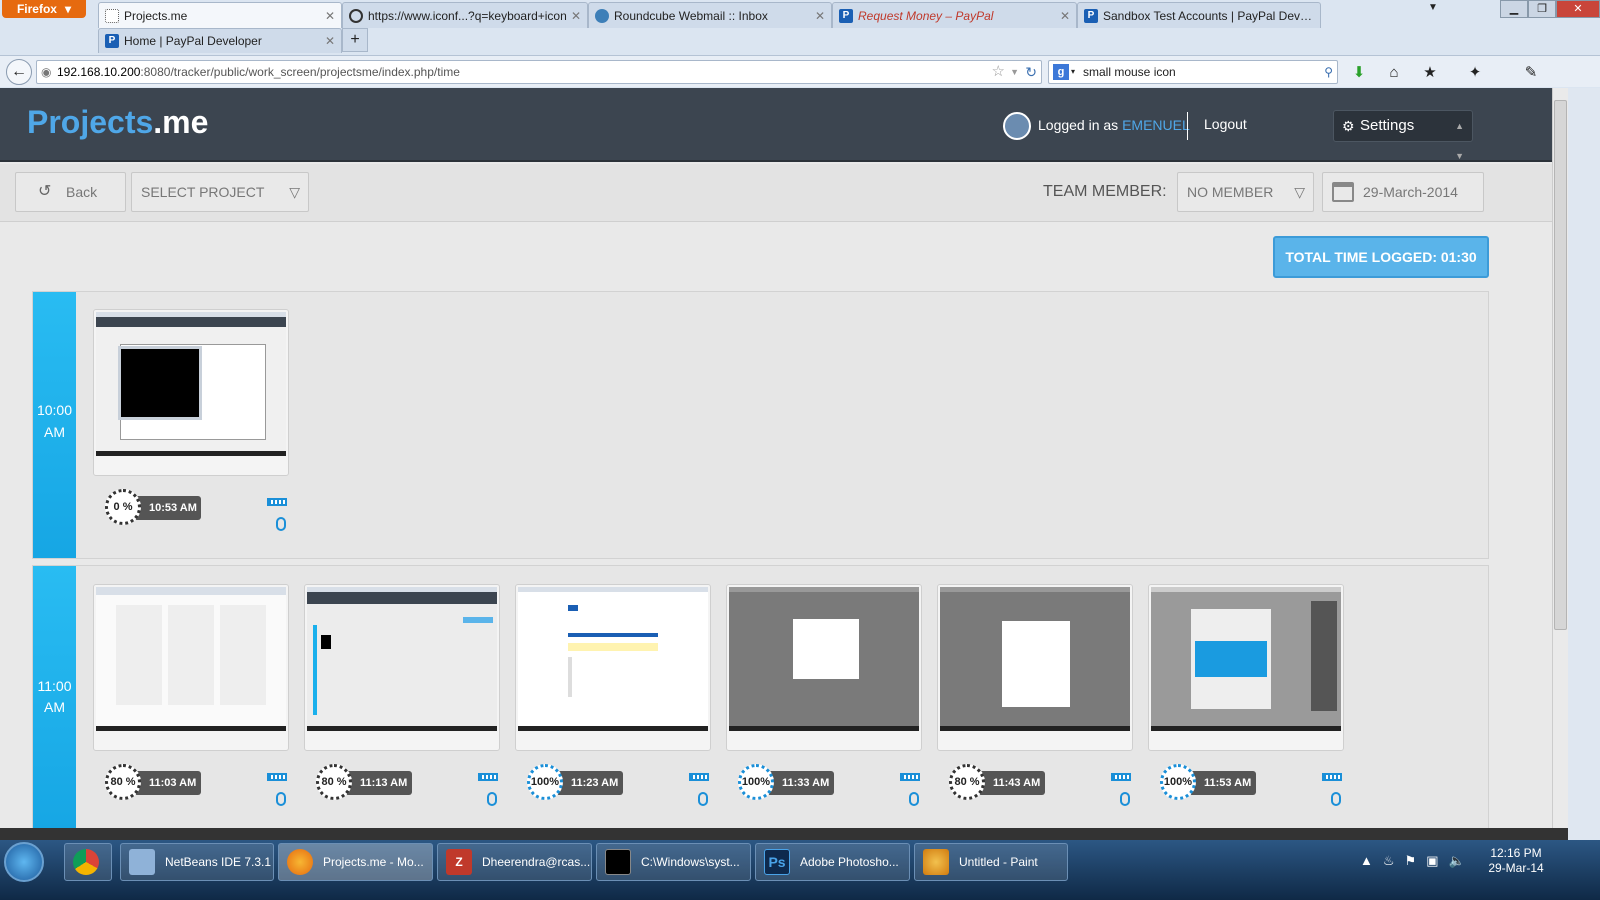 The height and width of the screenshot is (900, 1600). What do you see at coordinates (54, 698) in the screenshot?
I see `hour-label: 11:00 AM` at bounding box center [54, 698].